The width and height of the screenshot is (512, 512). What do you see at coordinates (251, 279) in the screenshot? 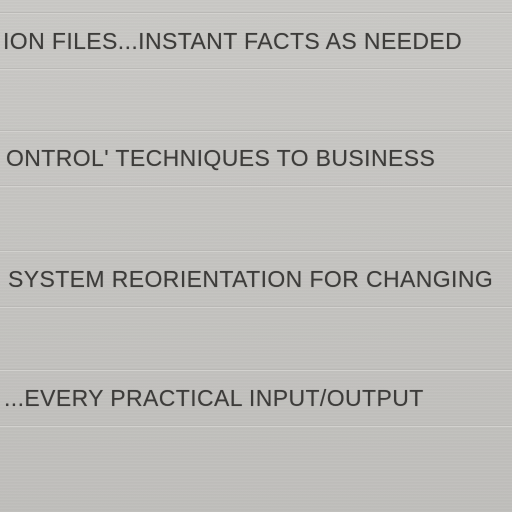
I see `text-line-3: SYSTEM REORIENTATION FOR CHANGING` at bounding box center [251, 279].